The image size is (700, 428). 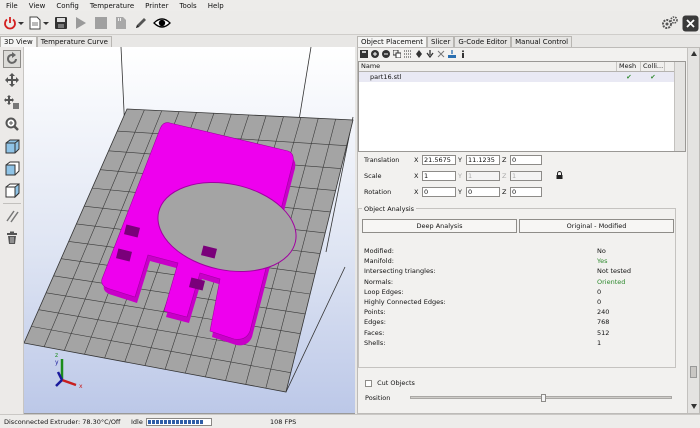 What do you see at coordinates (397, 53) in the screenshot?
I see `copy-object-icon` at bounding box center [397, 53].